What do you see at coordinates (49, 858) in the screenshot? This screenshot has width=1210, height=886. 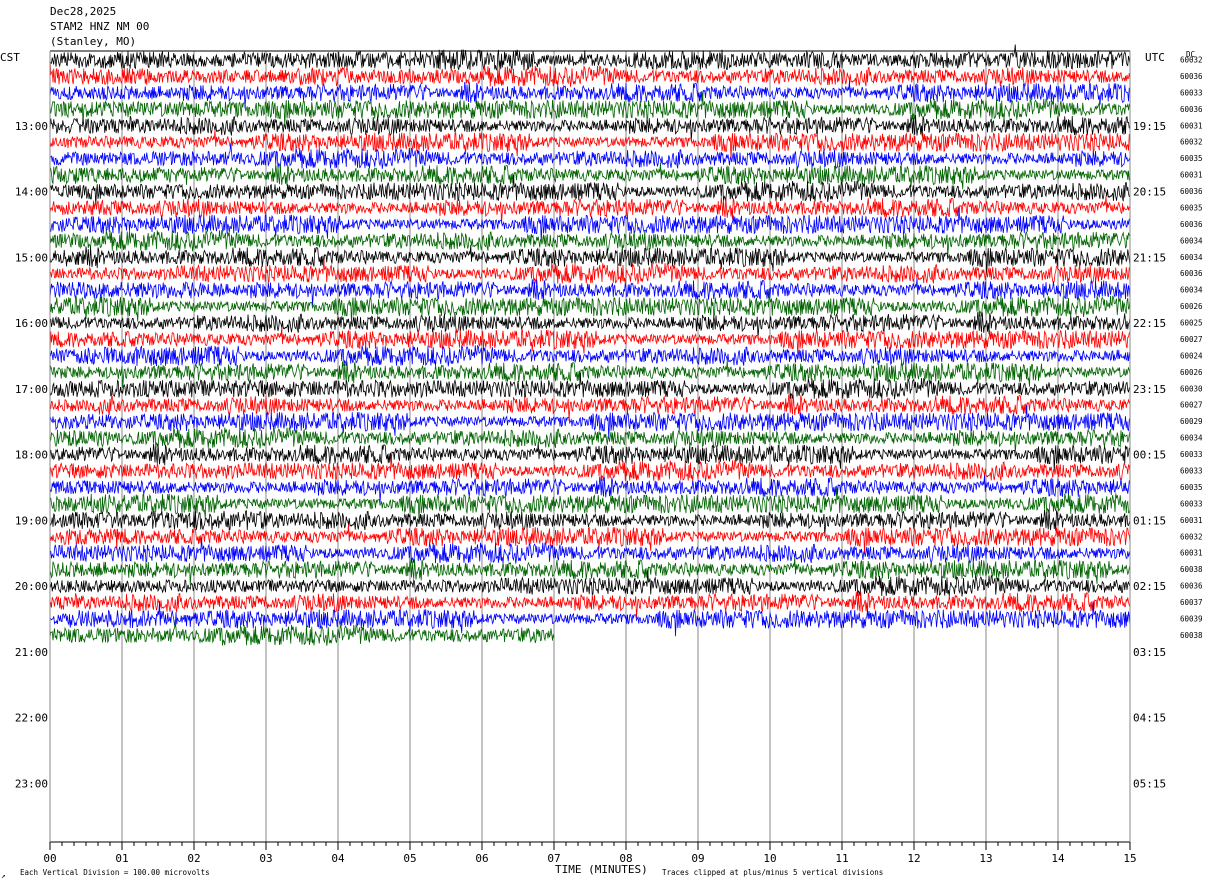 I see `x-tick-label: 00` at bounding box center [49, 858].